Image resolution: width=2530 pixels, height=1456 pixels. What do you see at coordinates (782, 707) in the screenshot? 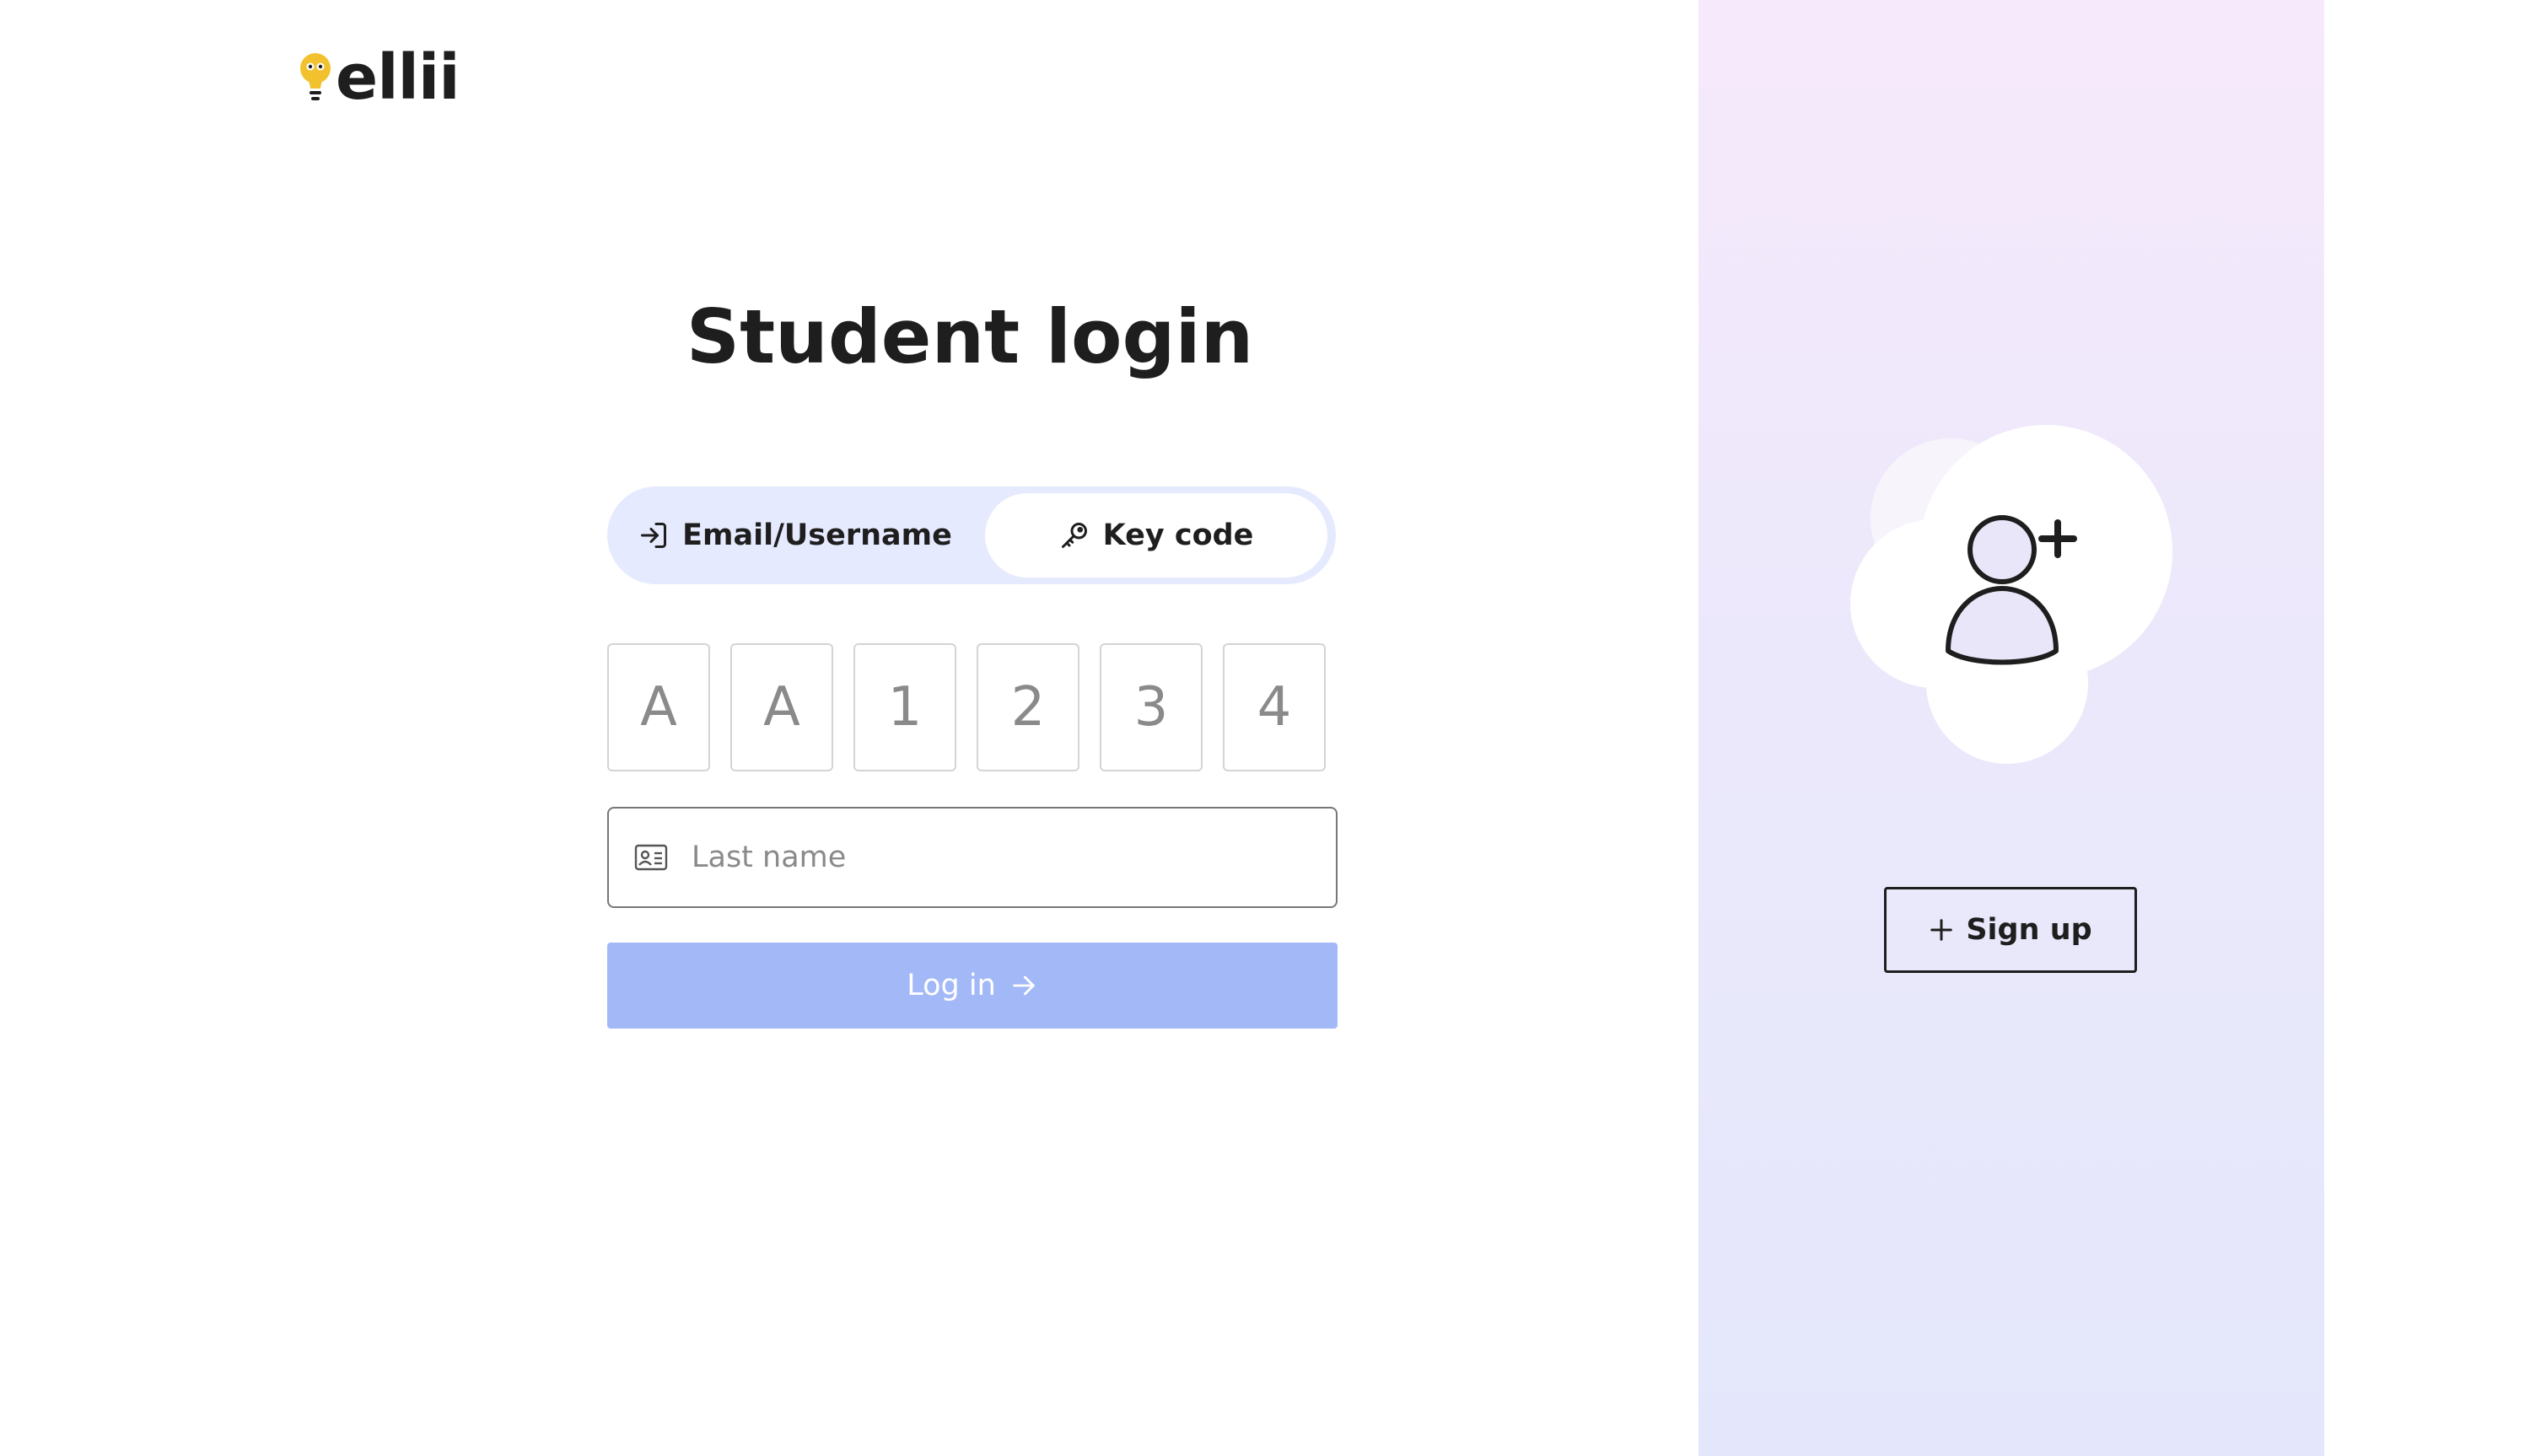
I see `key-code-digit-2: A` at bounding box center [782, 707].